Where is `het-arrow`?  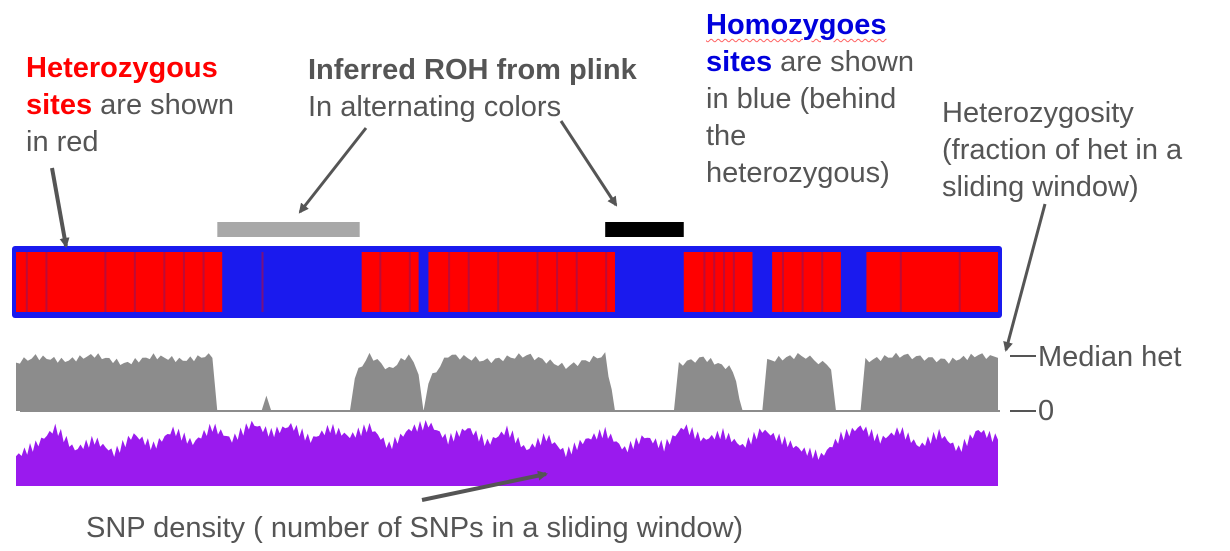 het-arrow is located at coordinates (60, 207).